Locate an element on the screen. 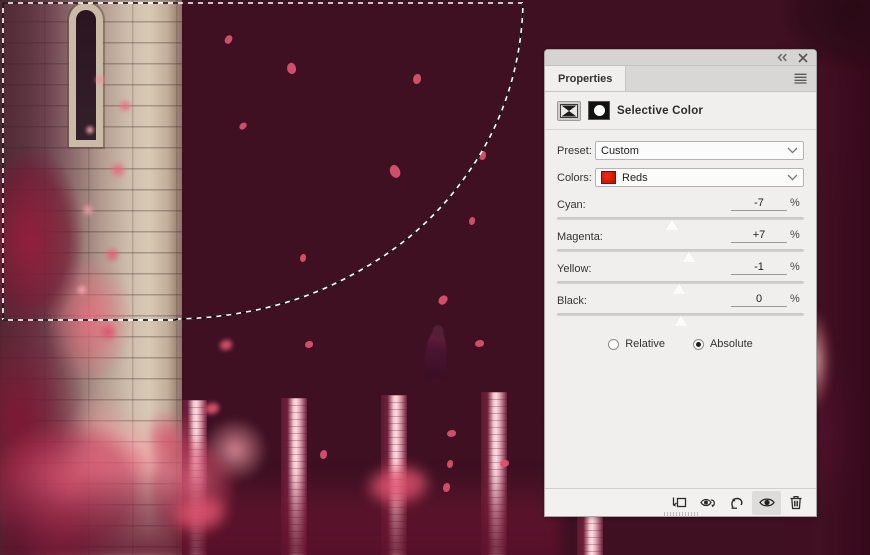  radio-absolute-label: Absolute is located at coordinates (731, 344).